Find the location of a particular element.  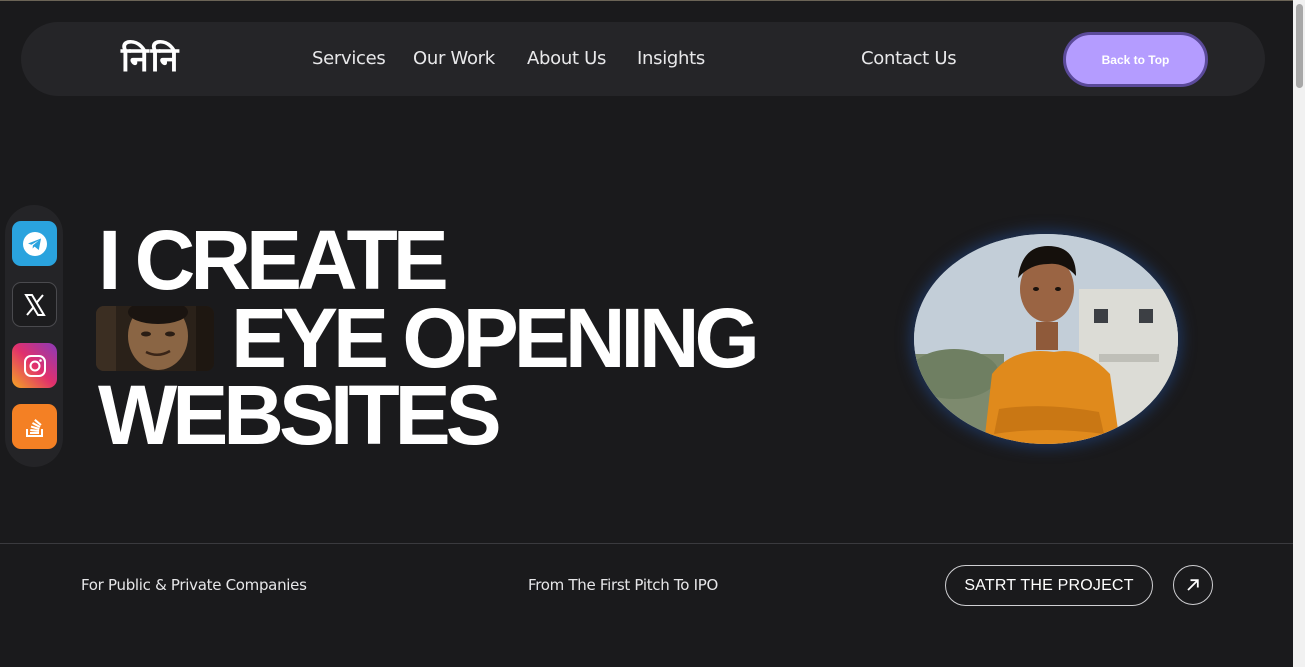

start-project-button: SATRT THE PROJECT is located at coordinates (1049, 585).